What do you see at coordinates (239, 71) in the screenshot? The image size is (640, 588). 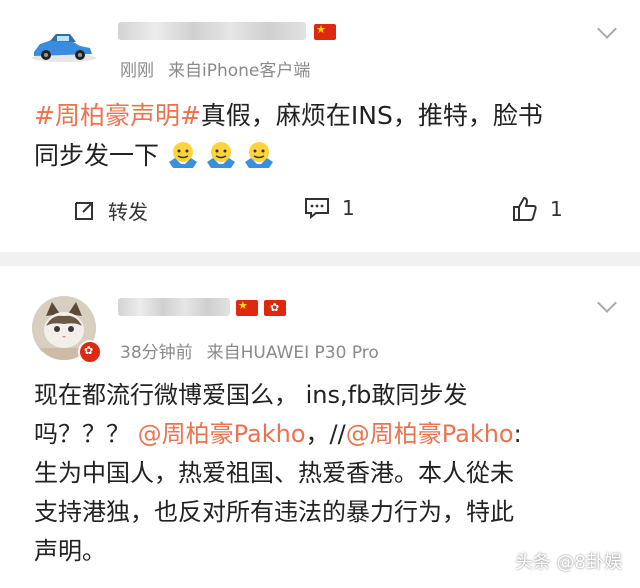 I see `post-source: 来自iPhone客户端` at bounding box center [239, 71].